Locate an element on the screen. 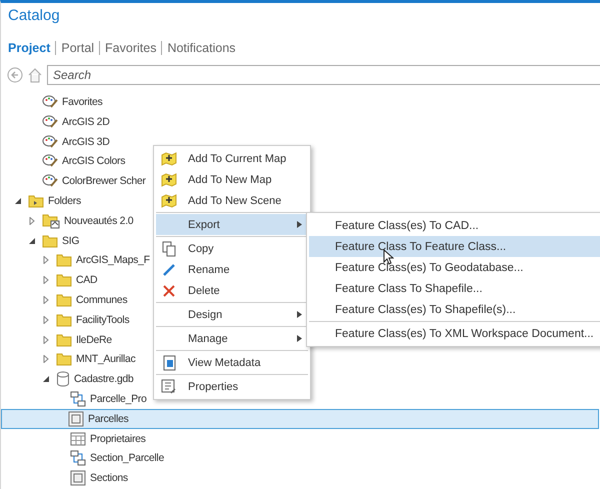  submenu-item: Export is located at coordinates (232, 224).